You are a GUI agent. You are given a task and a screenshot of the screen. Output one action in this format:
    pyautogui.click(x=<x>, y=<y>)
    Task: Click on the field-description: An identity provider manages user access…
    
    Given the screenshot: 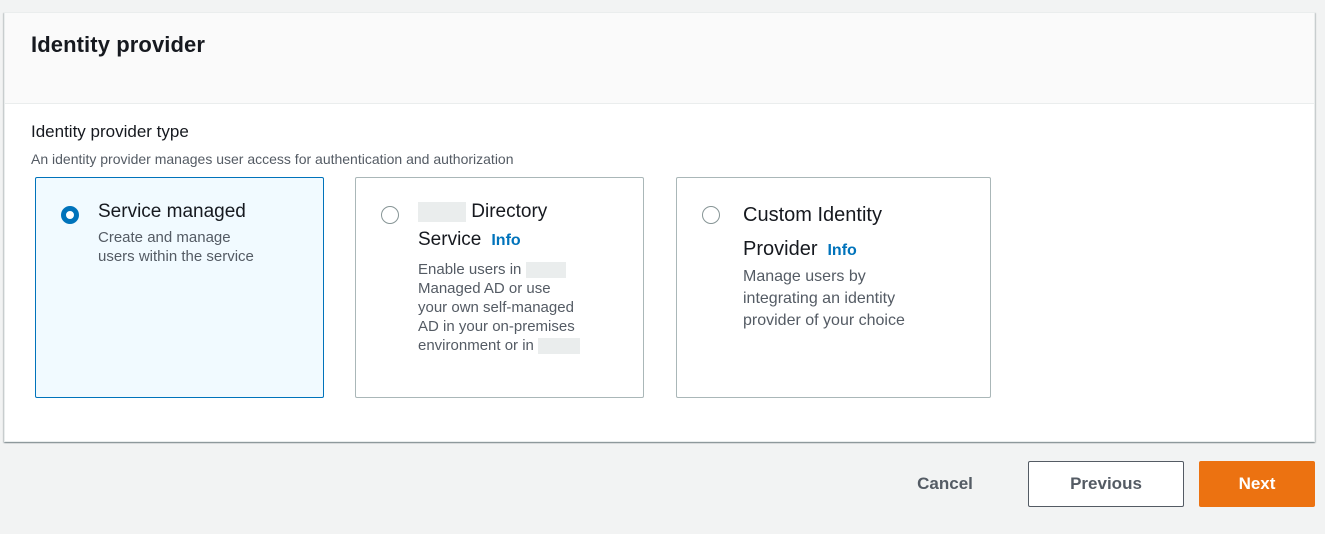 What is the action you would take?
    pyautogui.click(x=272, y=159)
    